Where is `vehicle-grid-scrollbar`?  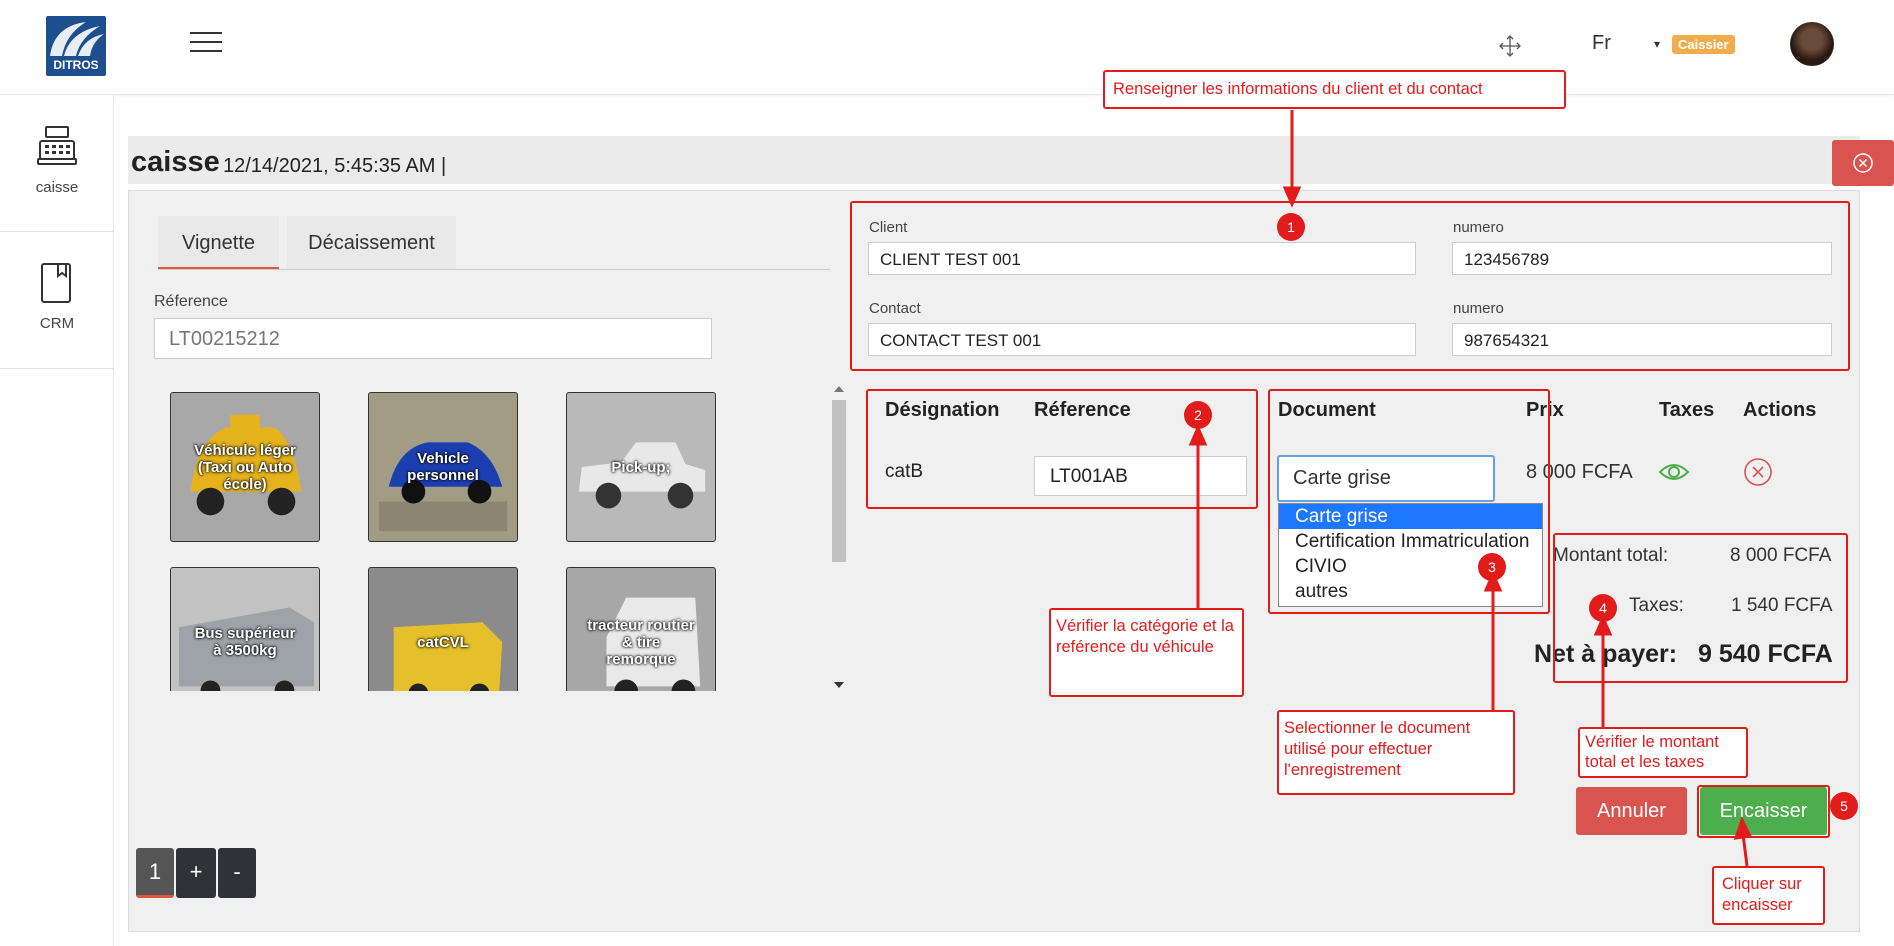 vehicle-grid-scrollbar is located at coordinates (839, 537).